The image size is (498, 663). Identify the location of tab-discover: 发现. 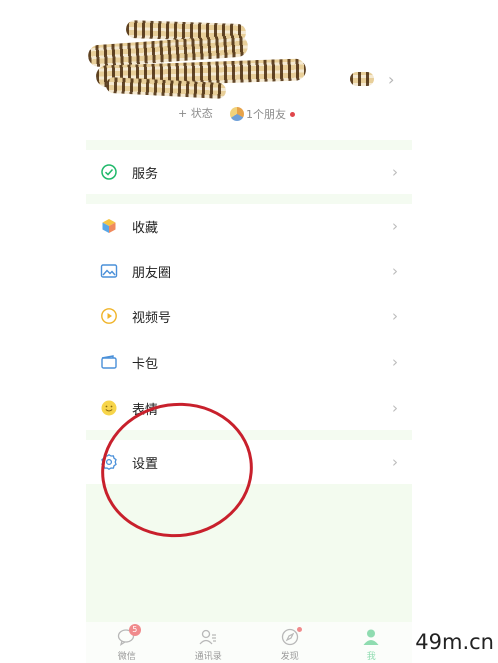
(290, 642).